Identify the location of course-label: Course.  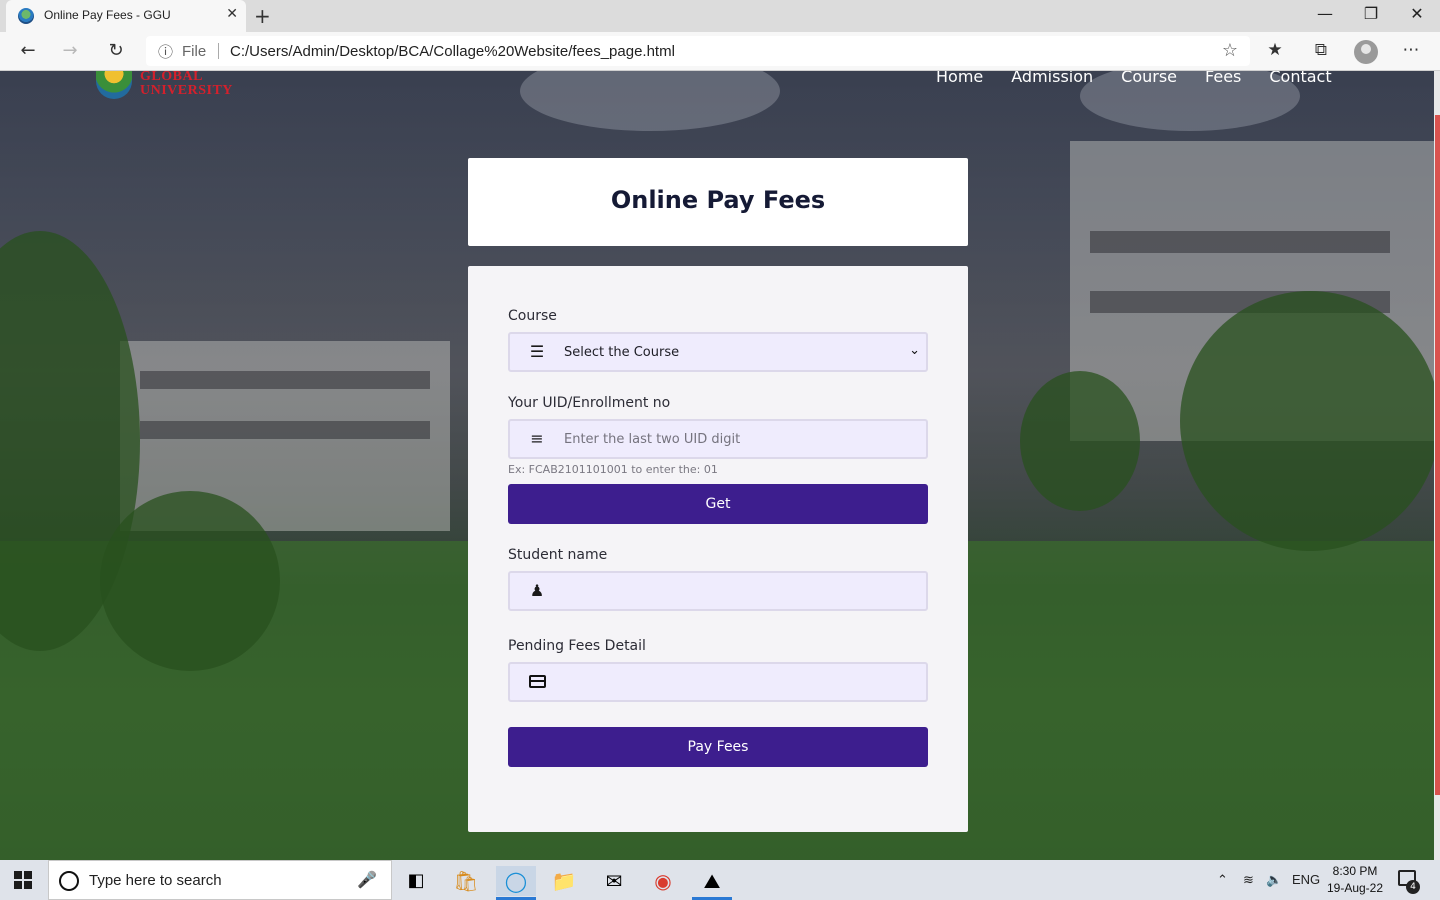
(532, 316).